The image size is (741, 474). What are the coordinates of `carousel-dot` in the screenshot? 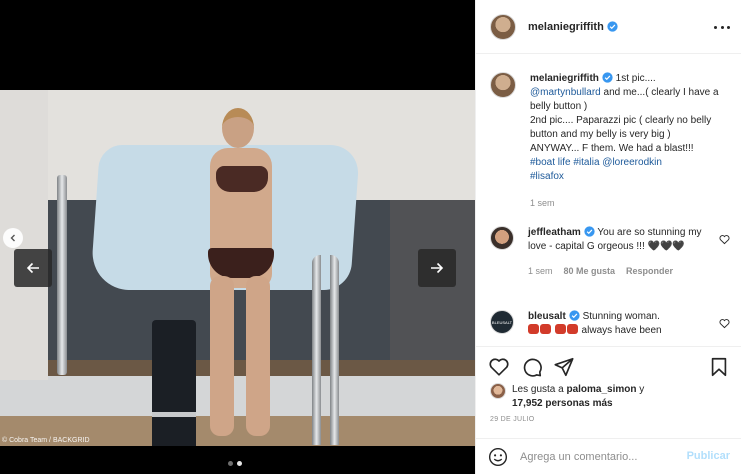 It's located at (230, 463).